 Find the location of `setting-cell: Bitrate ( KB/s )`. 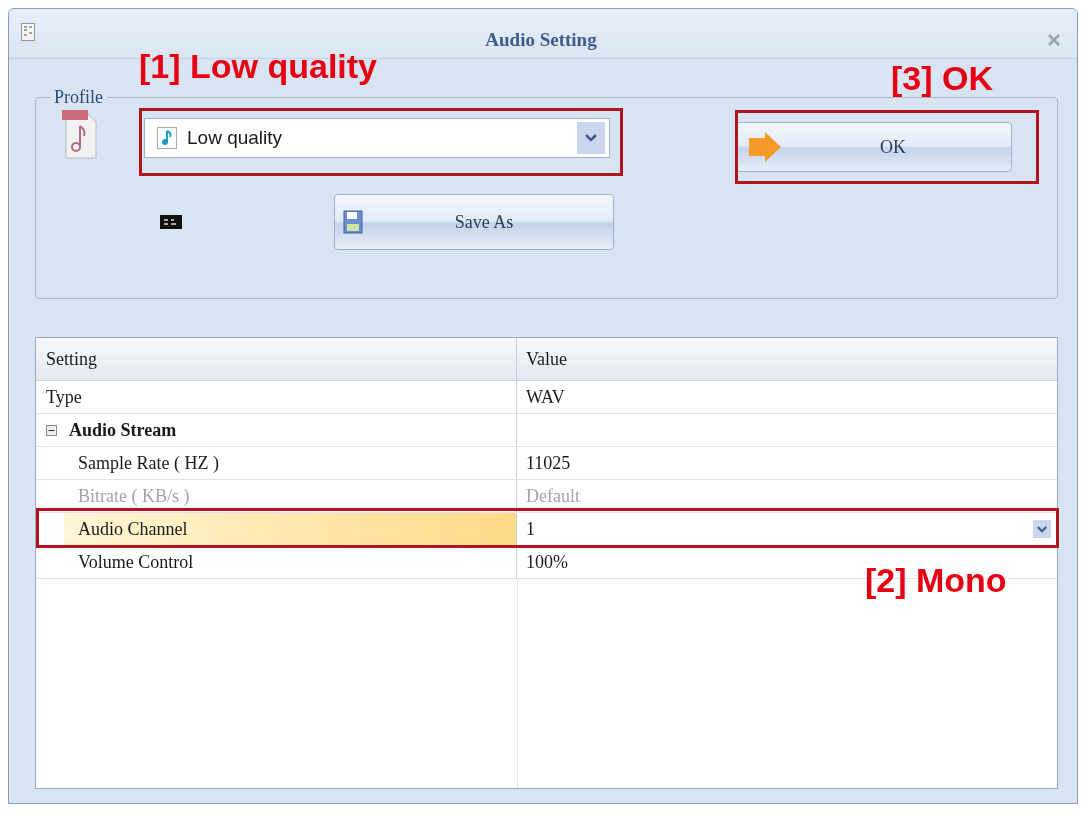

setting-cell: Bitrate ( KB/s ) is located at coordinates (276, 496).